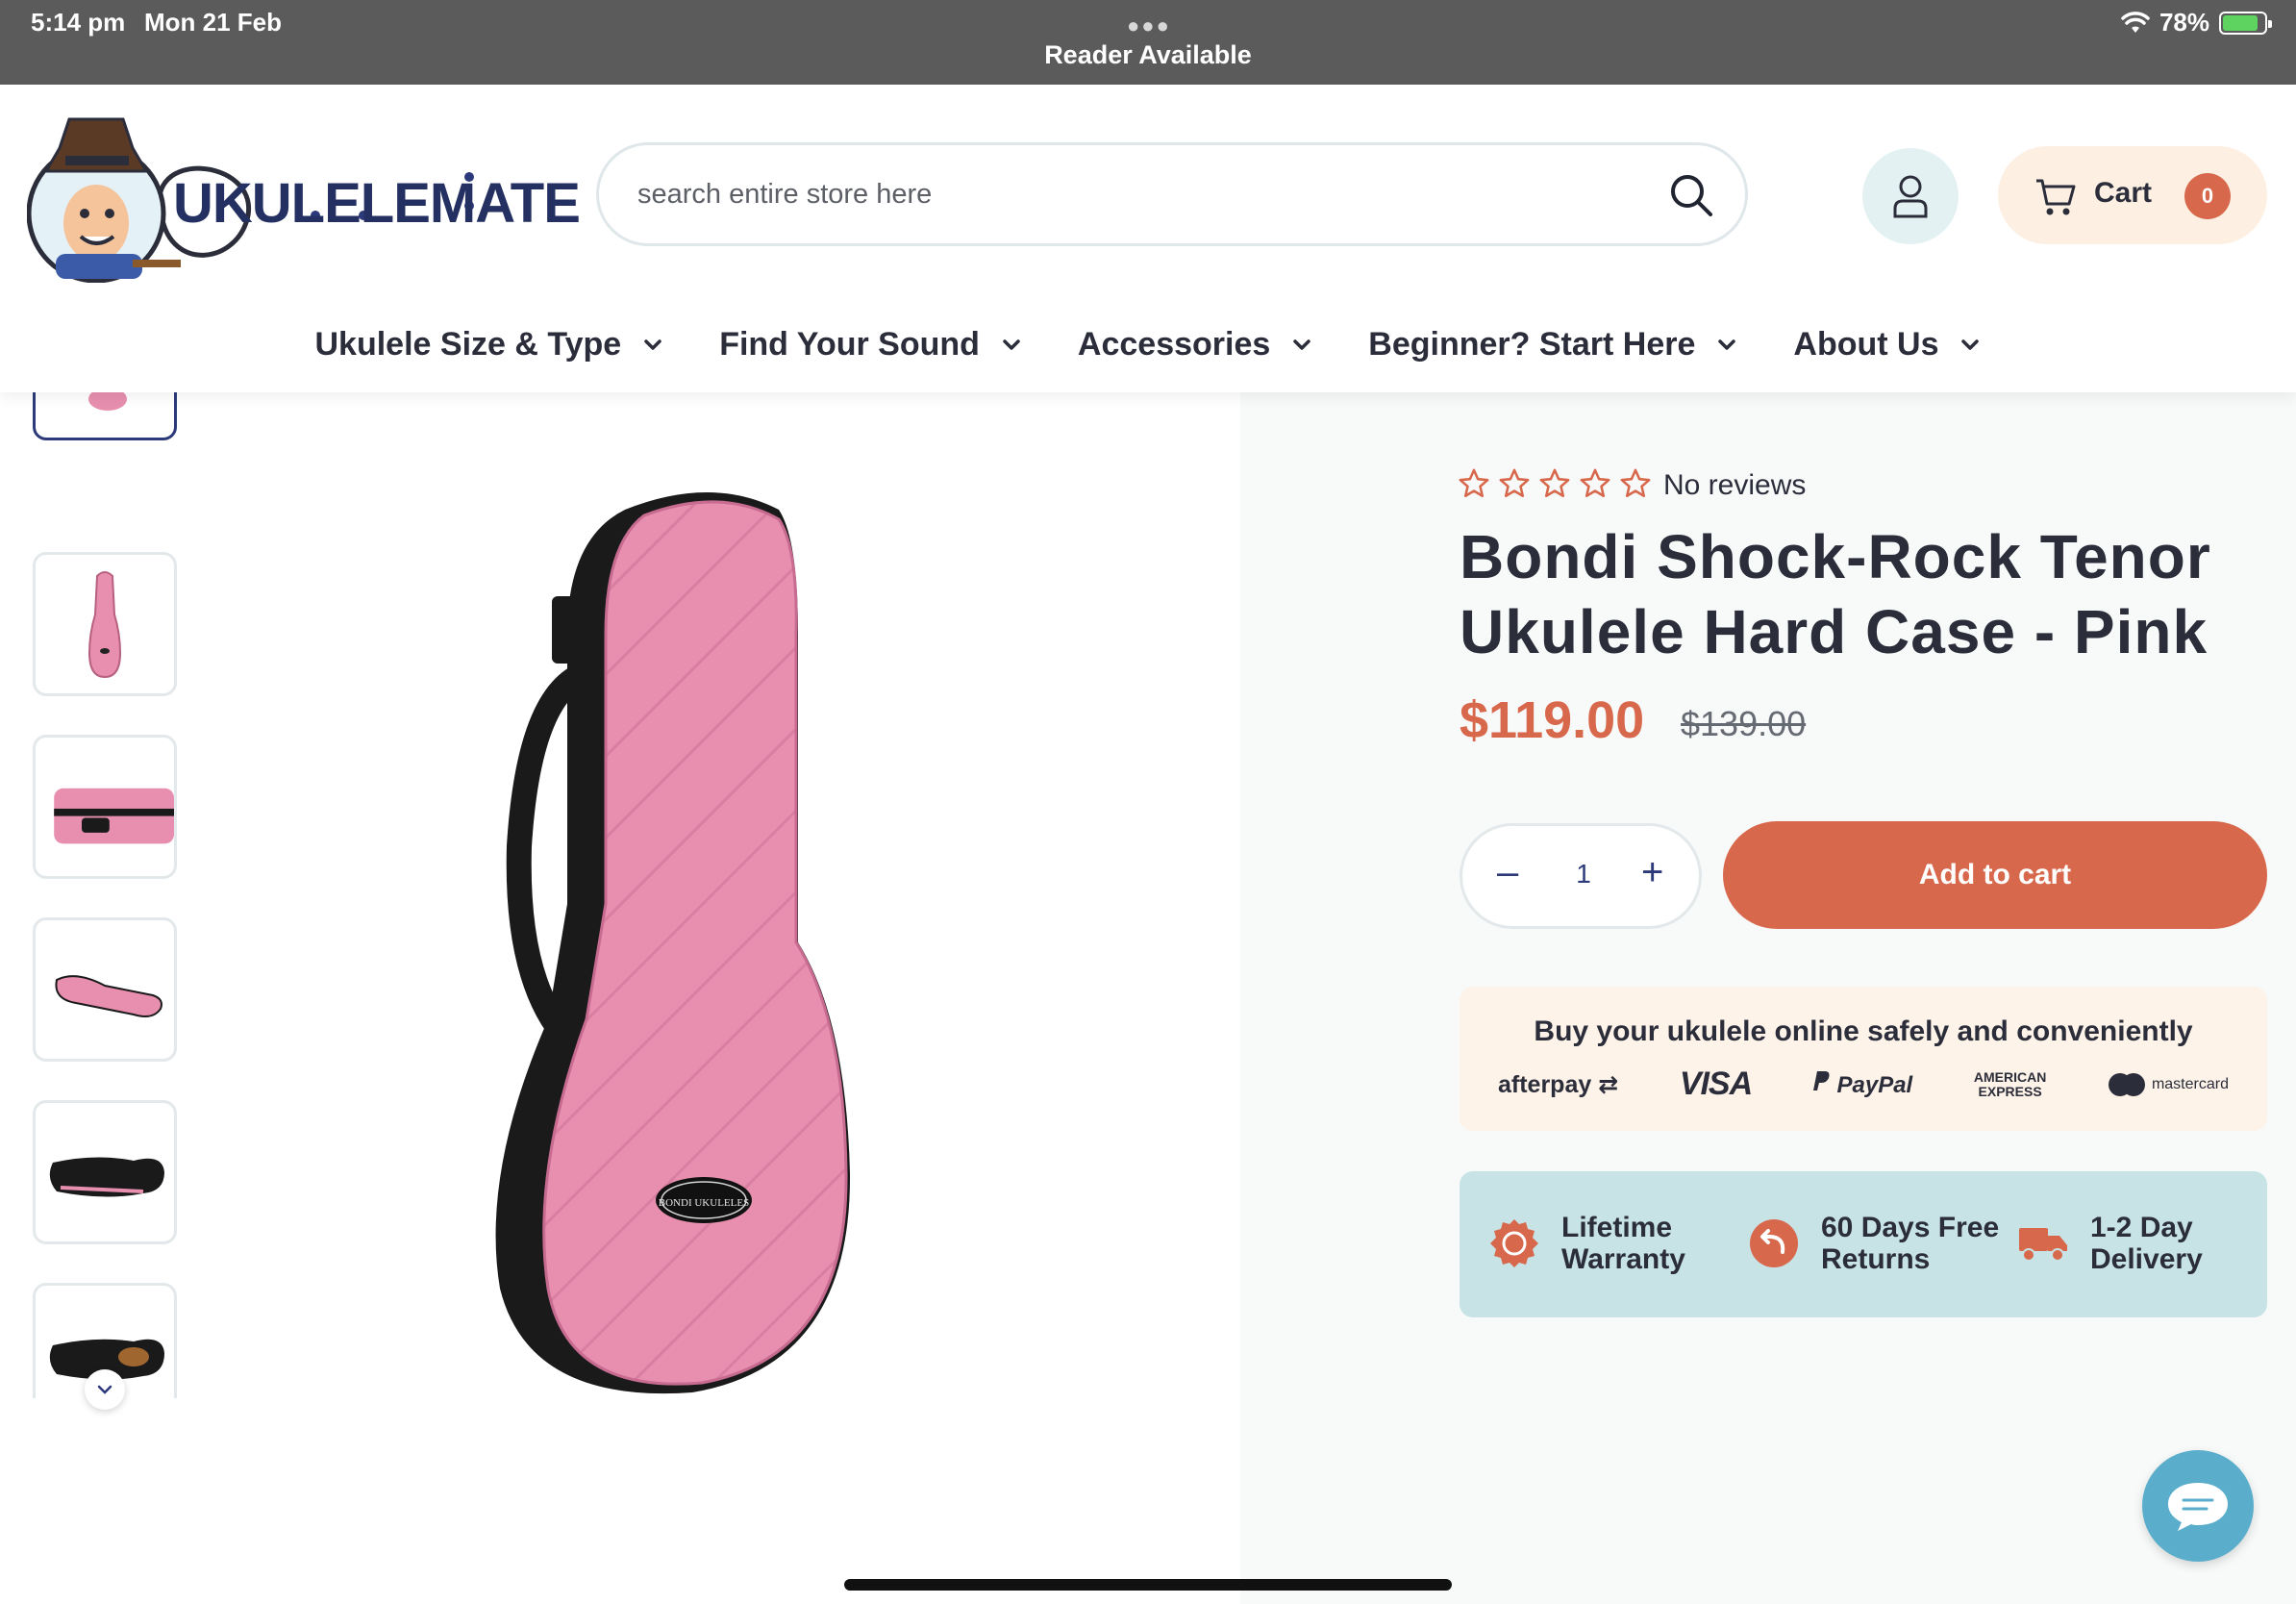 This screenshot has width=2296, height=1604. Describe the element at coordinates (1744, 723) in the screenshot. I see `compare-price: $139.00` at that location.